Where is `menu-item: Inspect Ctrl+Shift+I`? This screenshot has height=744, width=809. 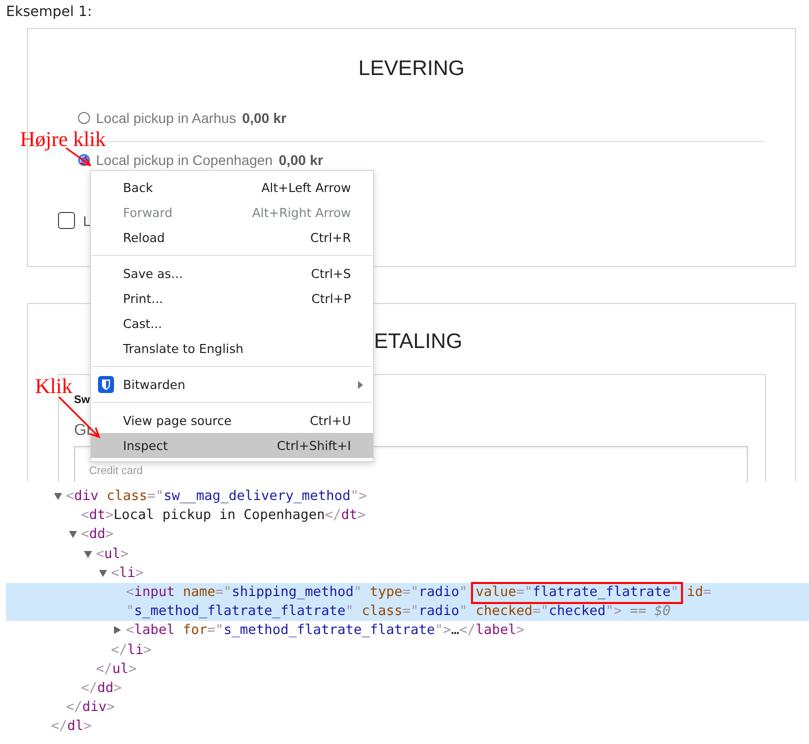
menu-item: Inspect Ctrl+Shift+I is located at coordinates (232, 445).